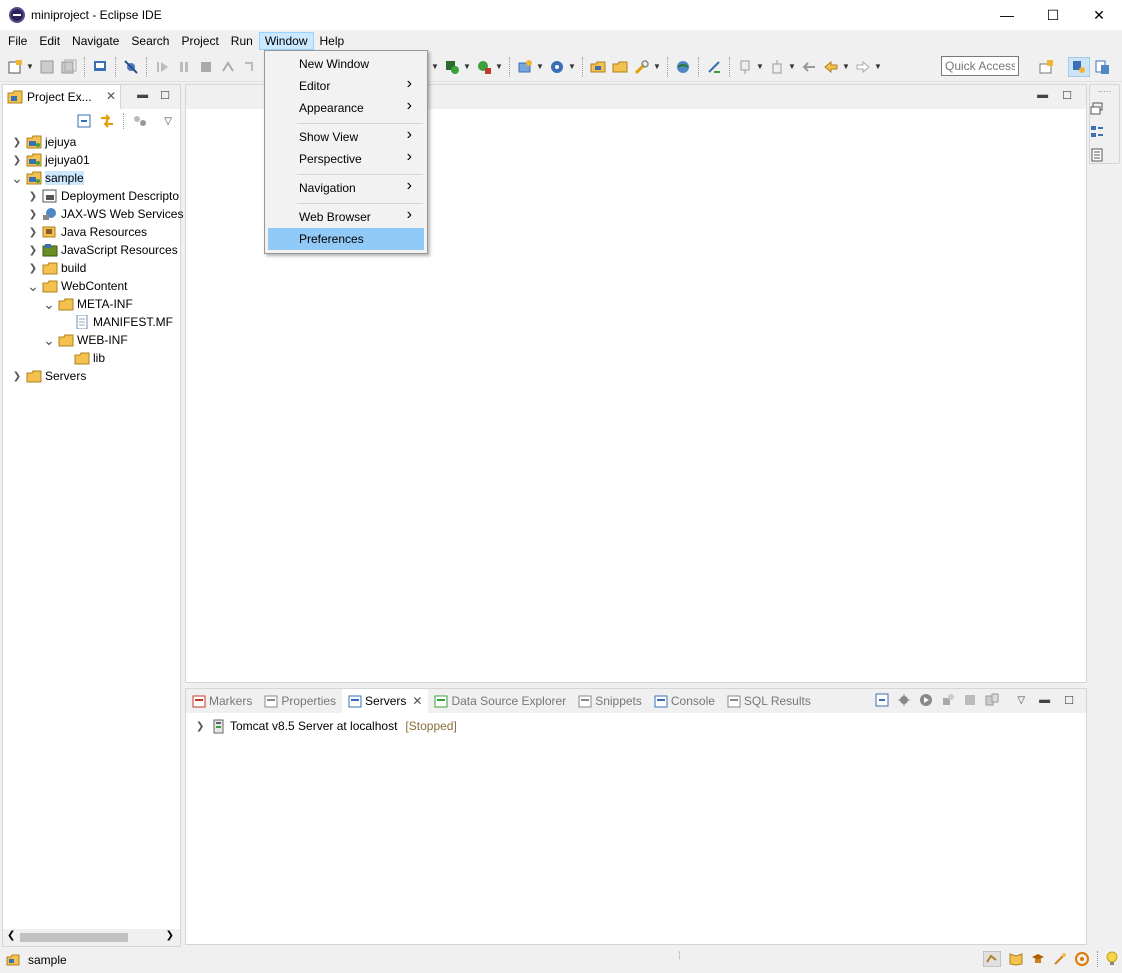 The height and width of the screenshot is (973, 1122). Describe the element at coordinates (74, 937) in the screenshot. I see `scrollbar-thumb` at that location.